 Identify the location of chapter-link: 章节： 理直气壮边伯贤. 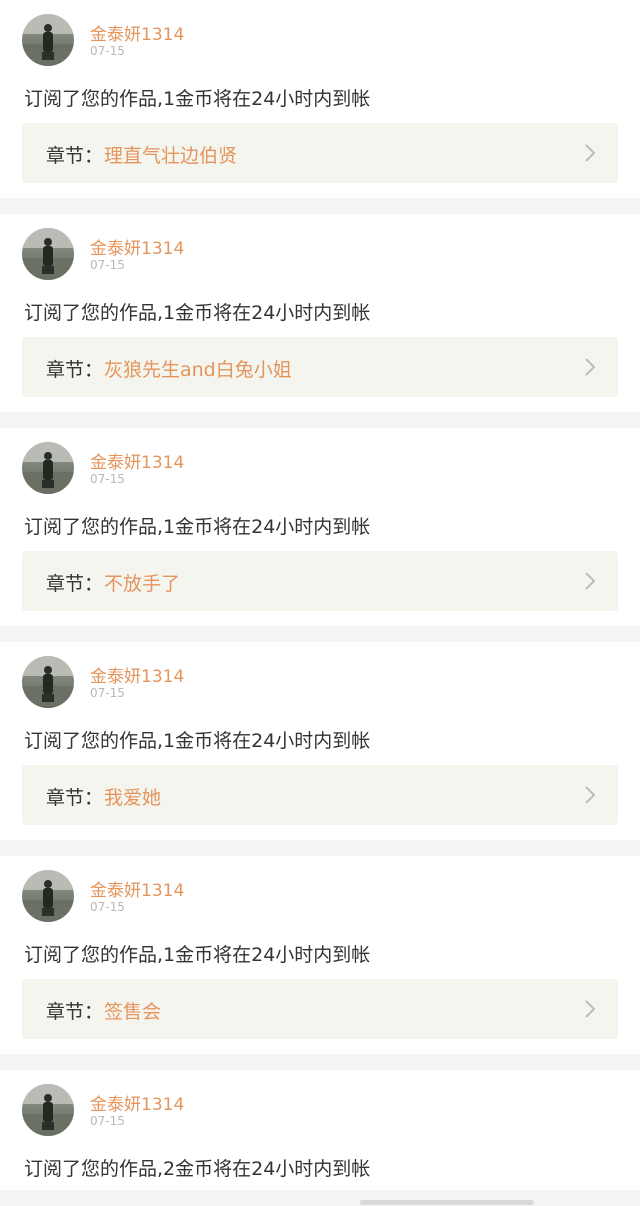
(320, 153).